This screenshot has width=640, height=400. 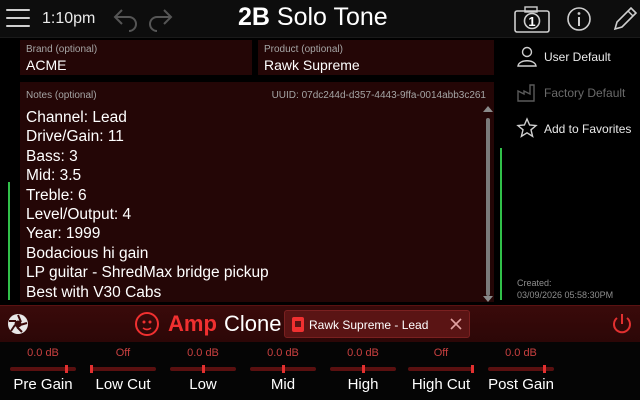 I want to click on close-icon, so click(x=456, y=324).